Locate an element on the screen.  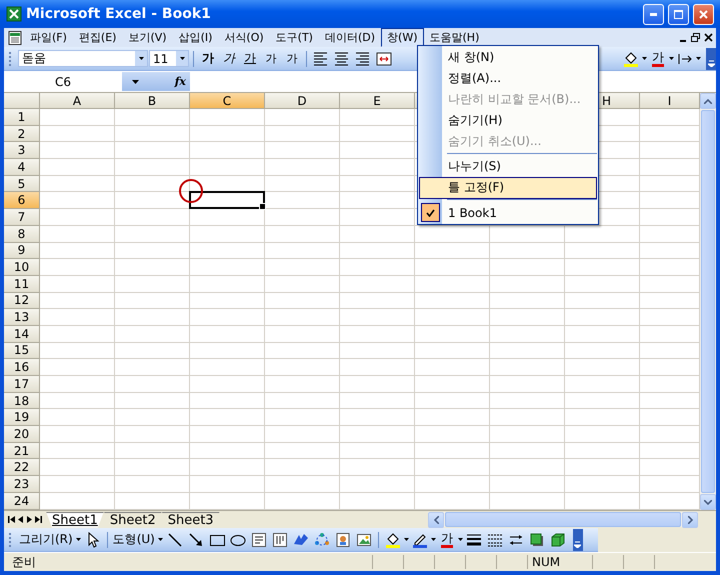
horizontal-scrollbar is located at coordinates (563, 519).